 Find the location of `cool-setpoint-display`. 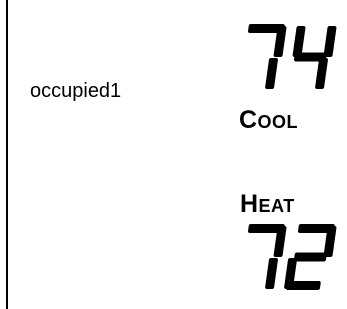

cool-setpoint-display is located at coordinates (292, 56).